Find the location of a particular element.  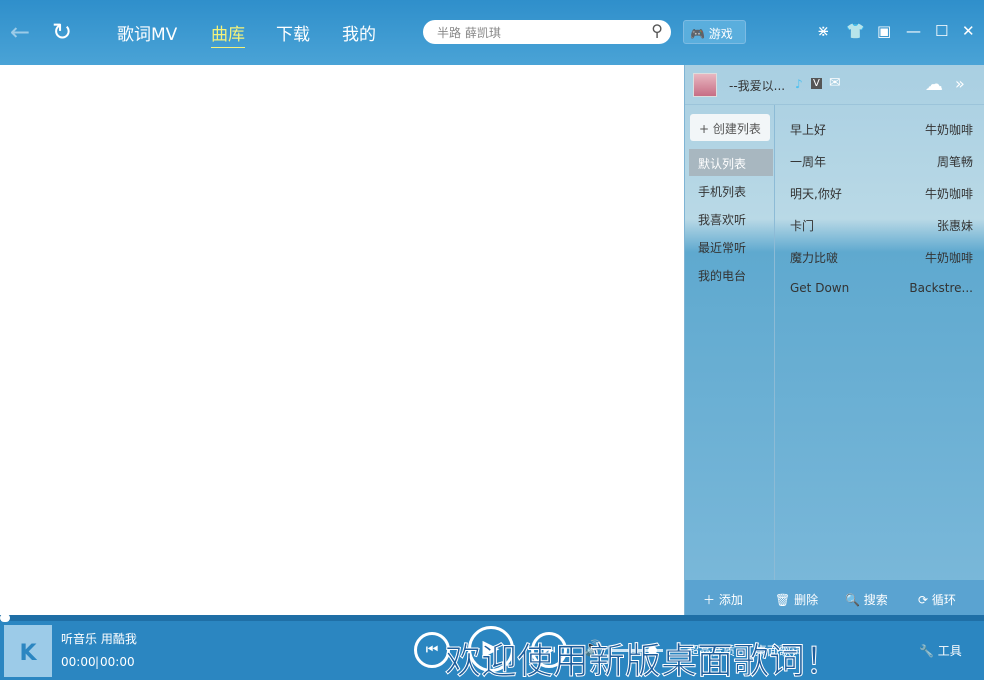

tools-button: 🔧 工具 is located at coordinates (940, 650).